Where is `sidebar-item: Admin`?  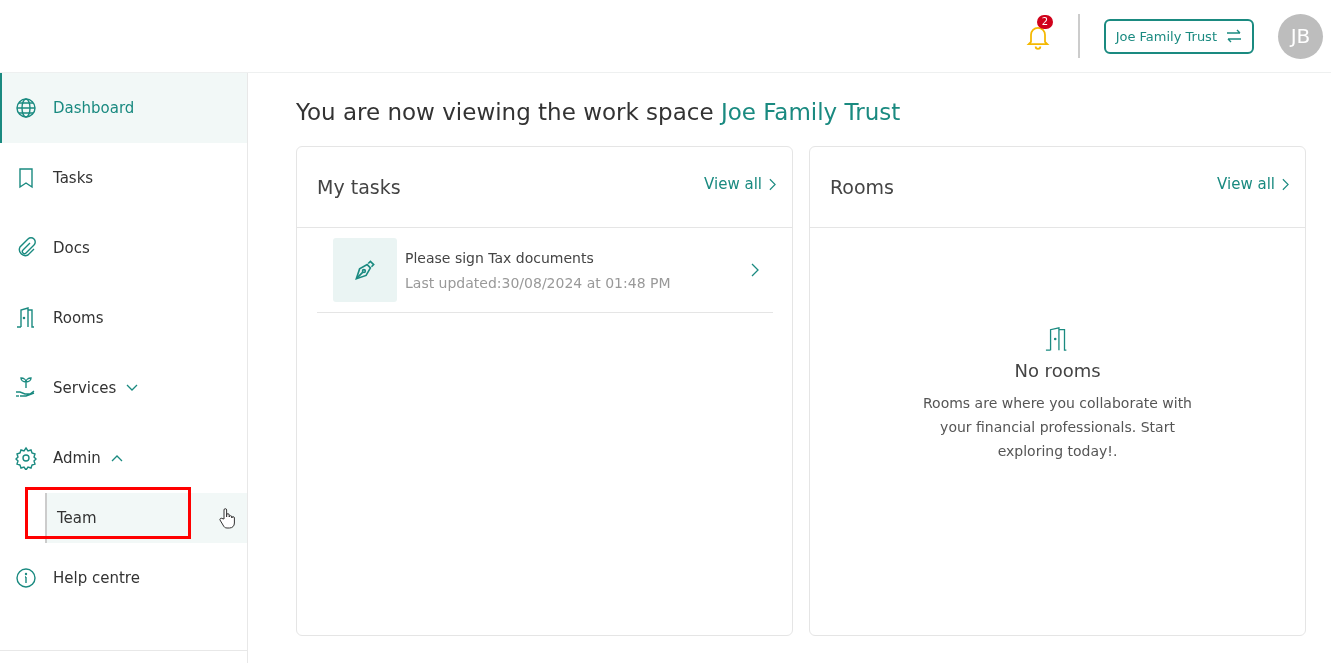
sidebar-item: Admin is located at coordinates (123, 458).